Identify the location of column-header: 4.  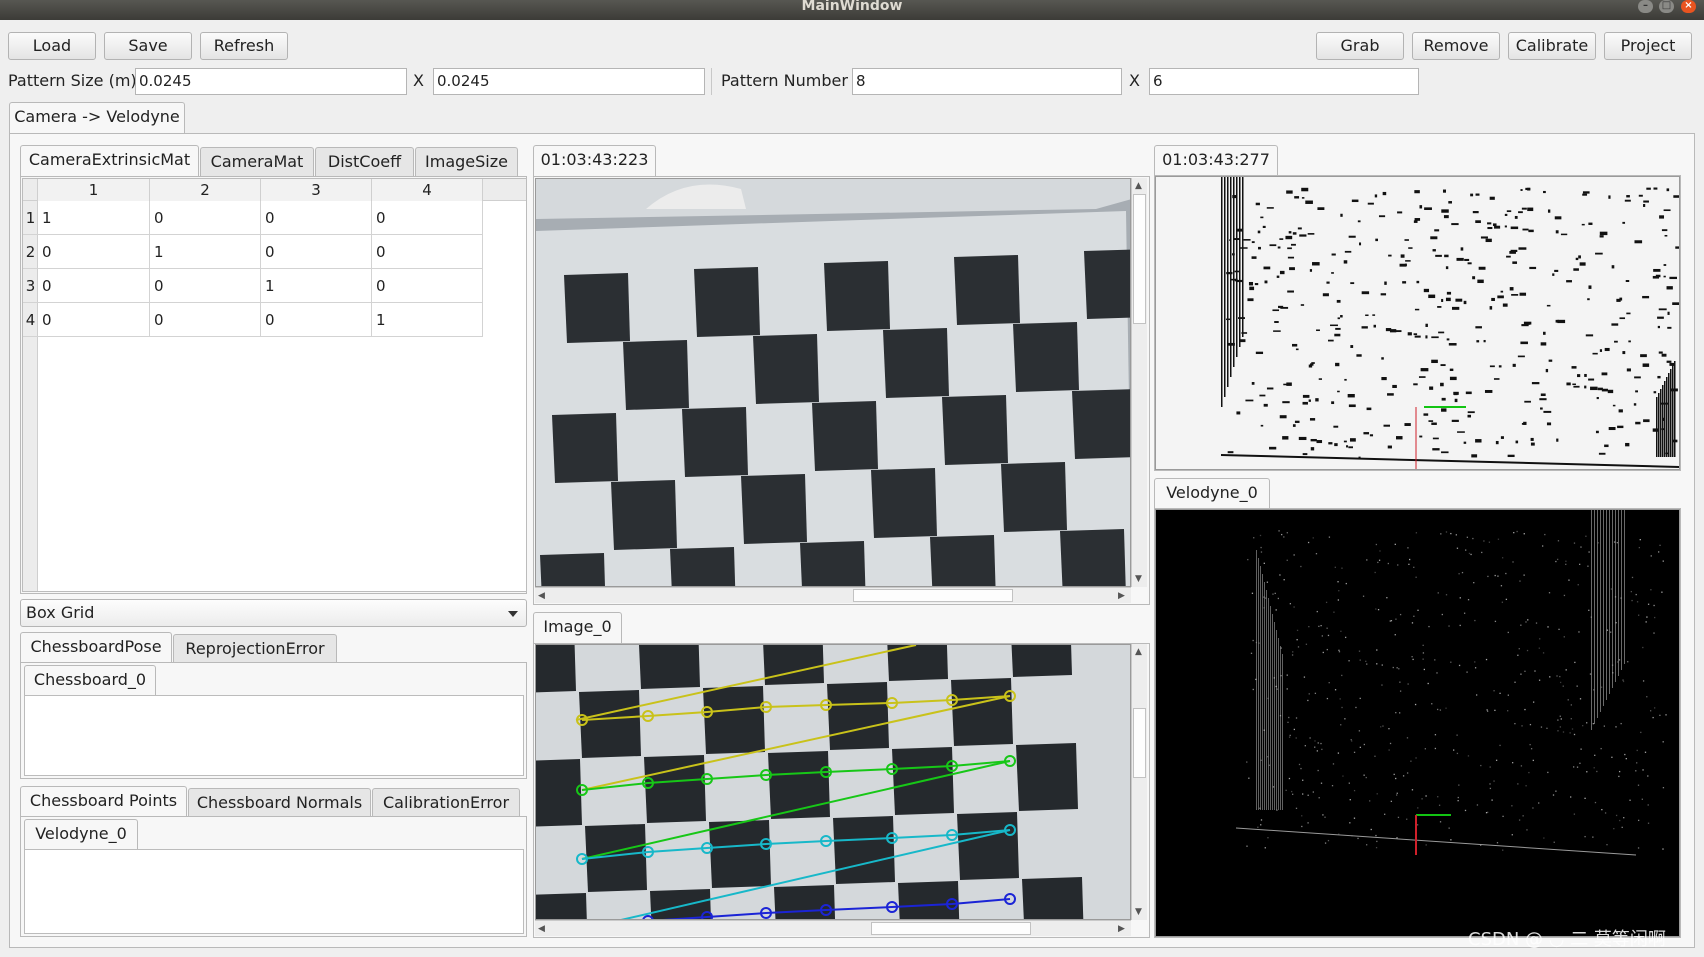
(427, 190).